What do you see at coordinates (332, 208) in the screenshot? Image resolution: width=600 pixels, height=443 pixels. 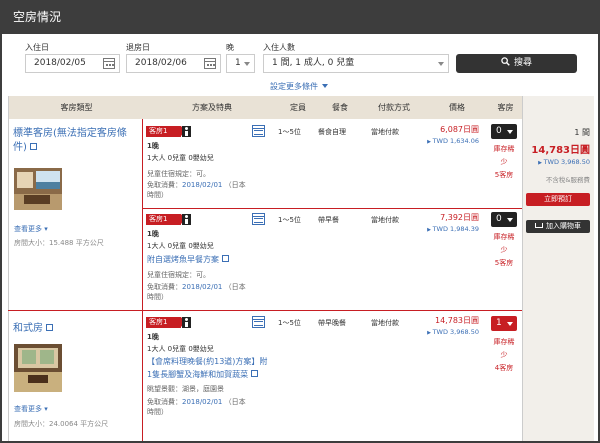 I see `plan-row-divider` at bounding box center [332, 208].